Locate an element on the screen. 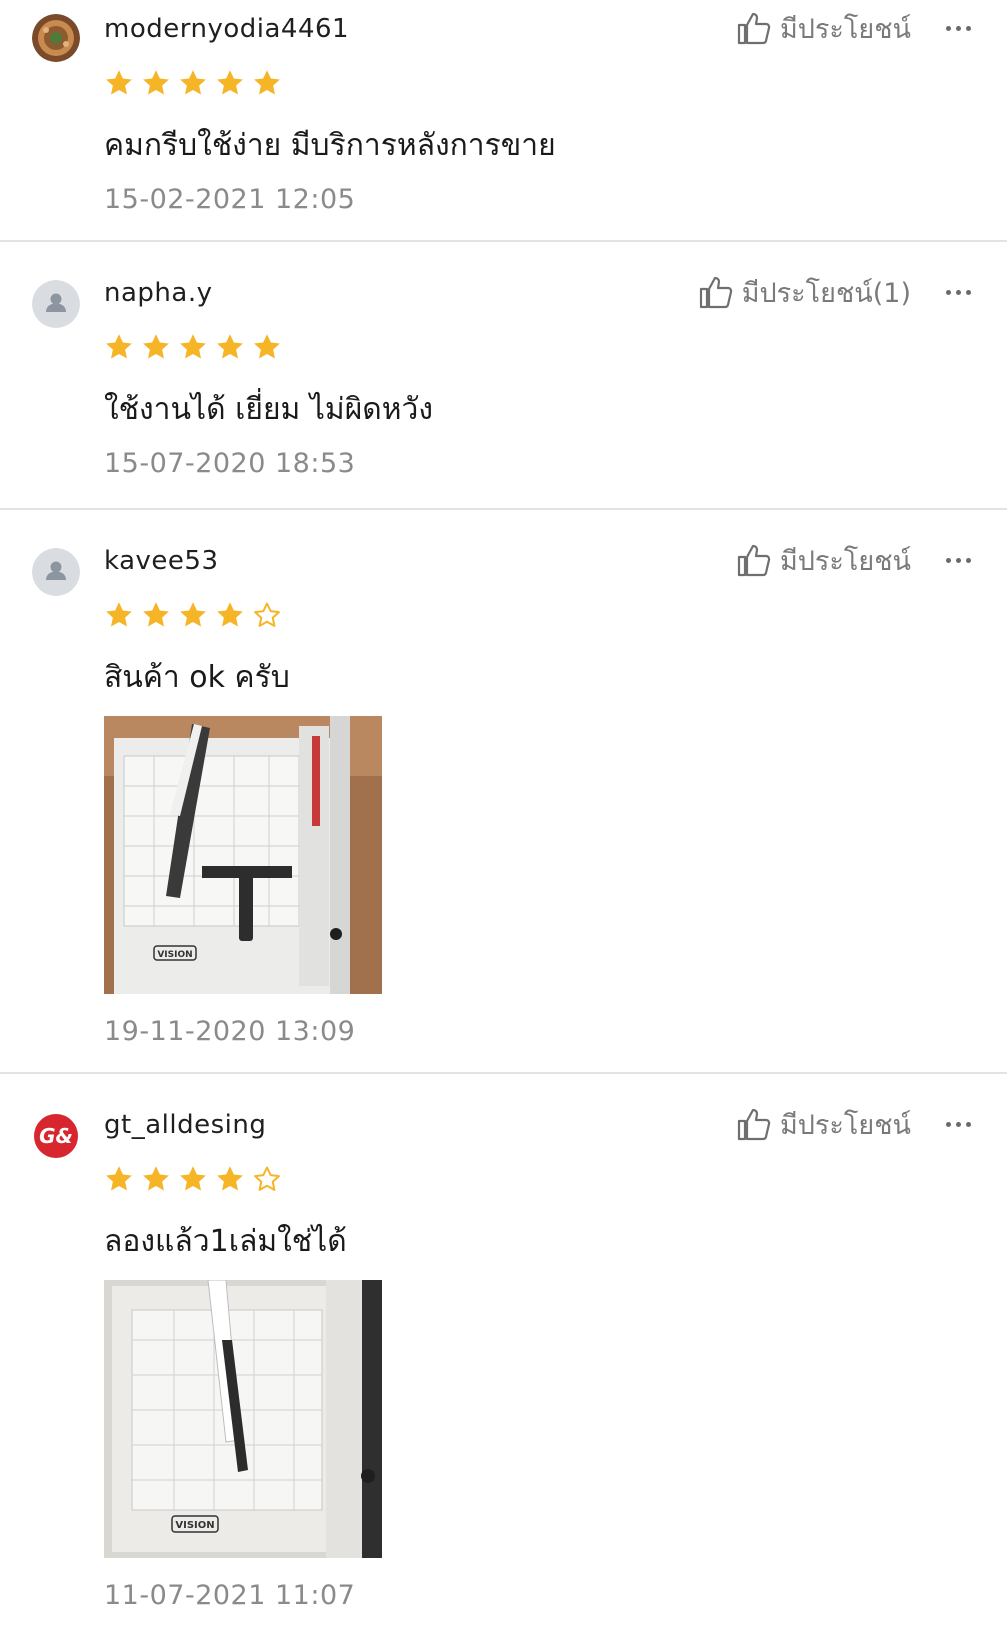 The width and height of the screenshot is (1007, 1627). avatar-image is located at coordinates (56, 38).